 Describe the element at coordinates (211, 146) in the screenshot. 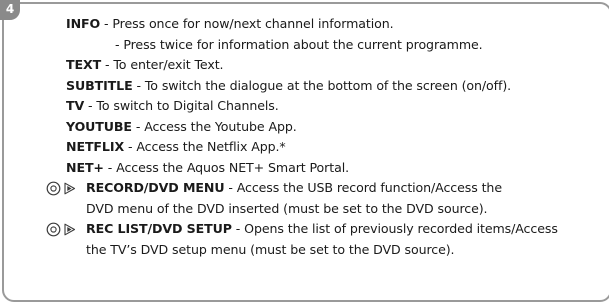

I see `entry-text: Access the Netflix App.*` at that location.